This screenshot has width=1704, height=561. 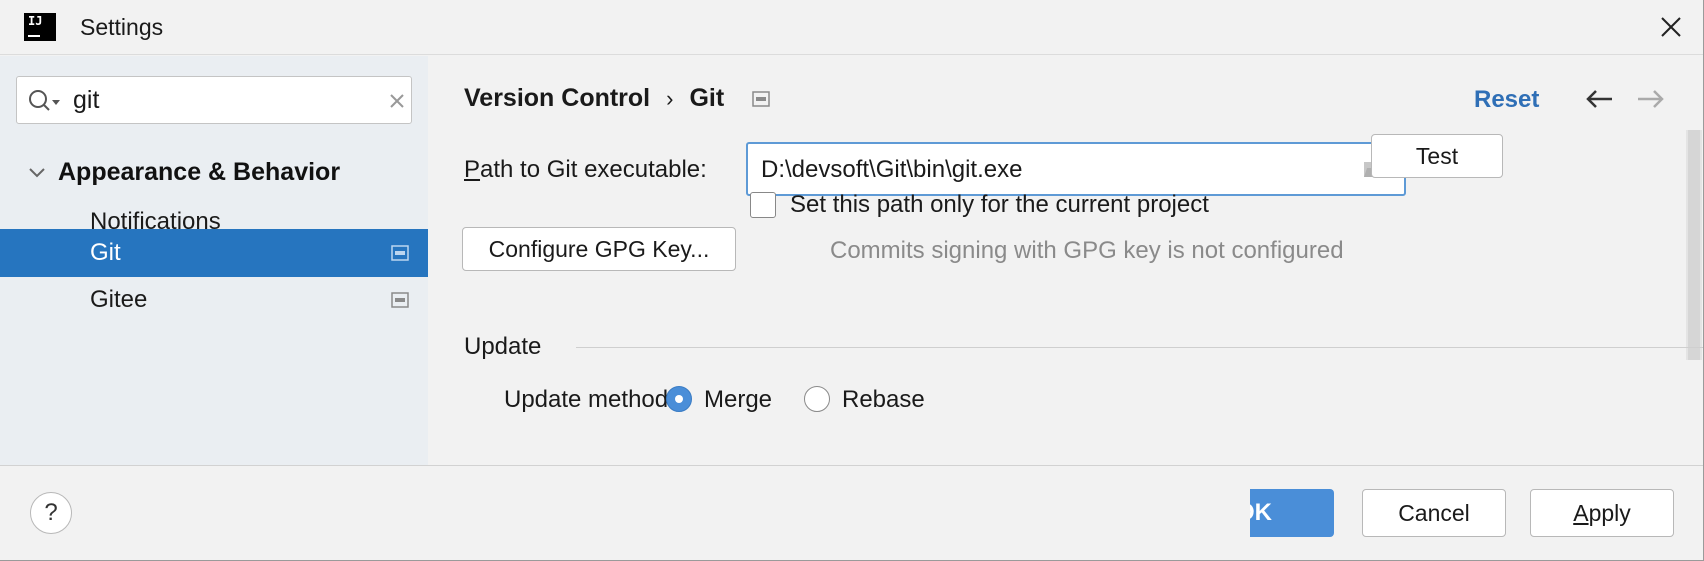 I want to click on apply-button: Apply, so click(x=1602, y=513).